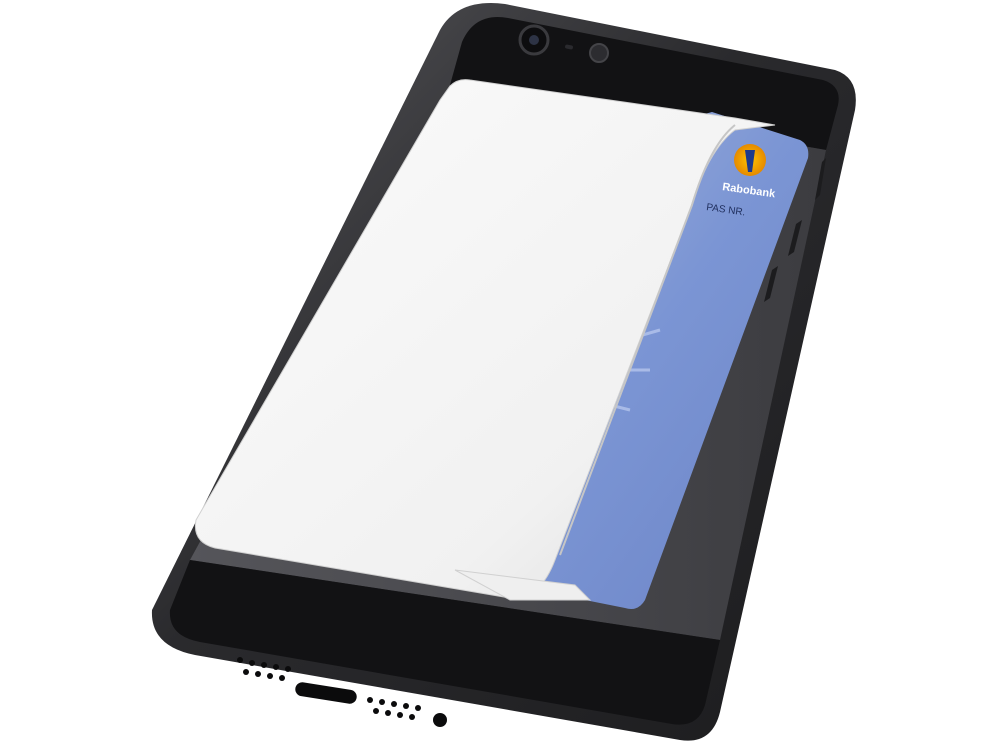  Describe the element at coordinates (326, 693) in the screenshot. I see `lightning-port` at that location.